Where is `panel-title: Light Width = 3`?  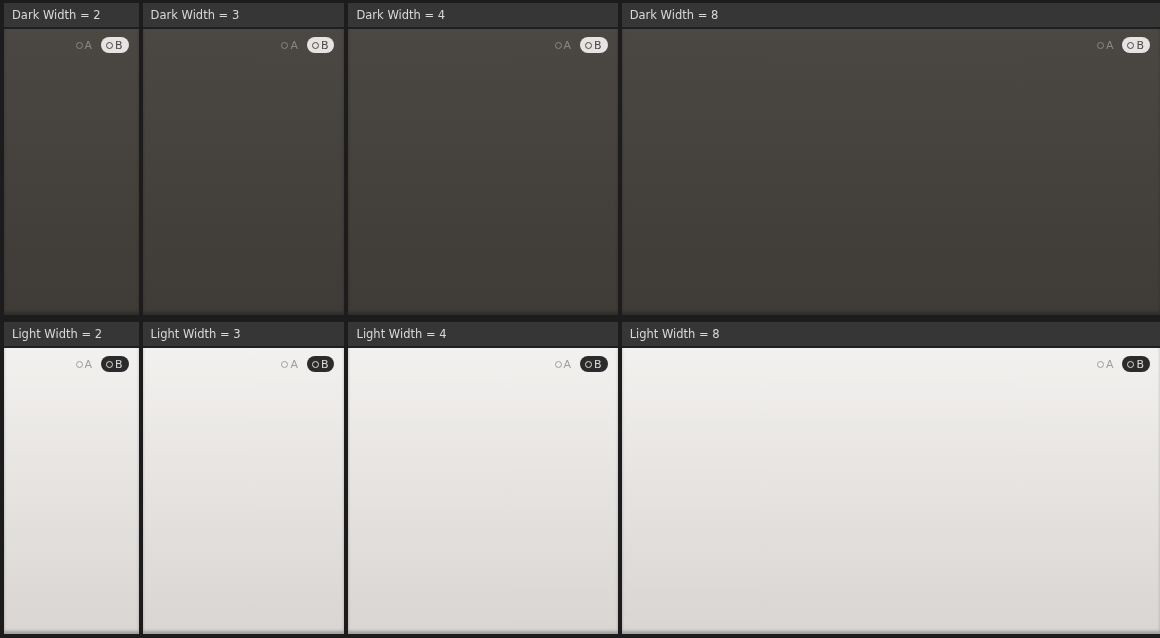
panel-title: Light Width = 3 is located at coordinates (195, 334).